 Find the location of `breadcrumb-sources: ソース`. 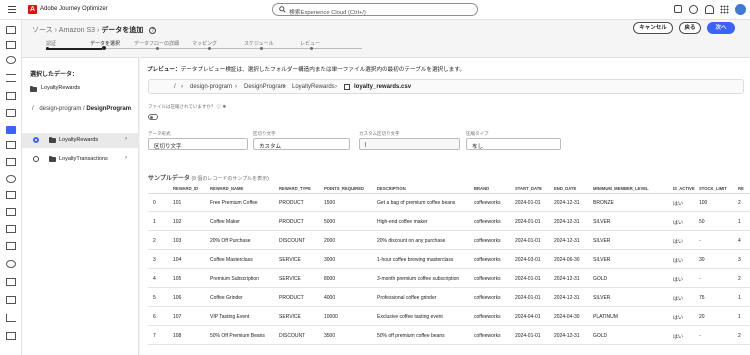

breadcrumb-sources: ソース is located at coordinates (42, 30).